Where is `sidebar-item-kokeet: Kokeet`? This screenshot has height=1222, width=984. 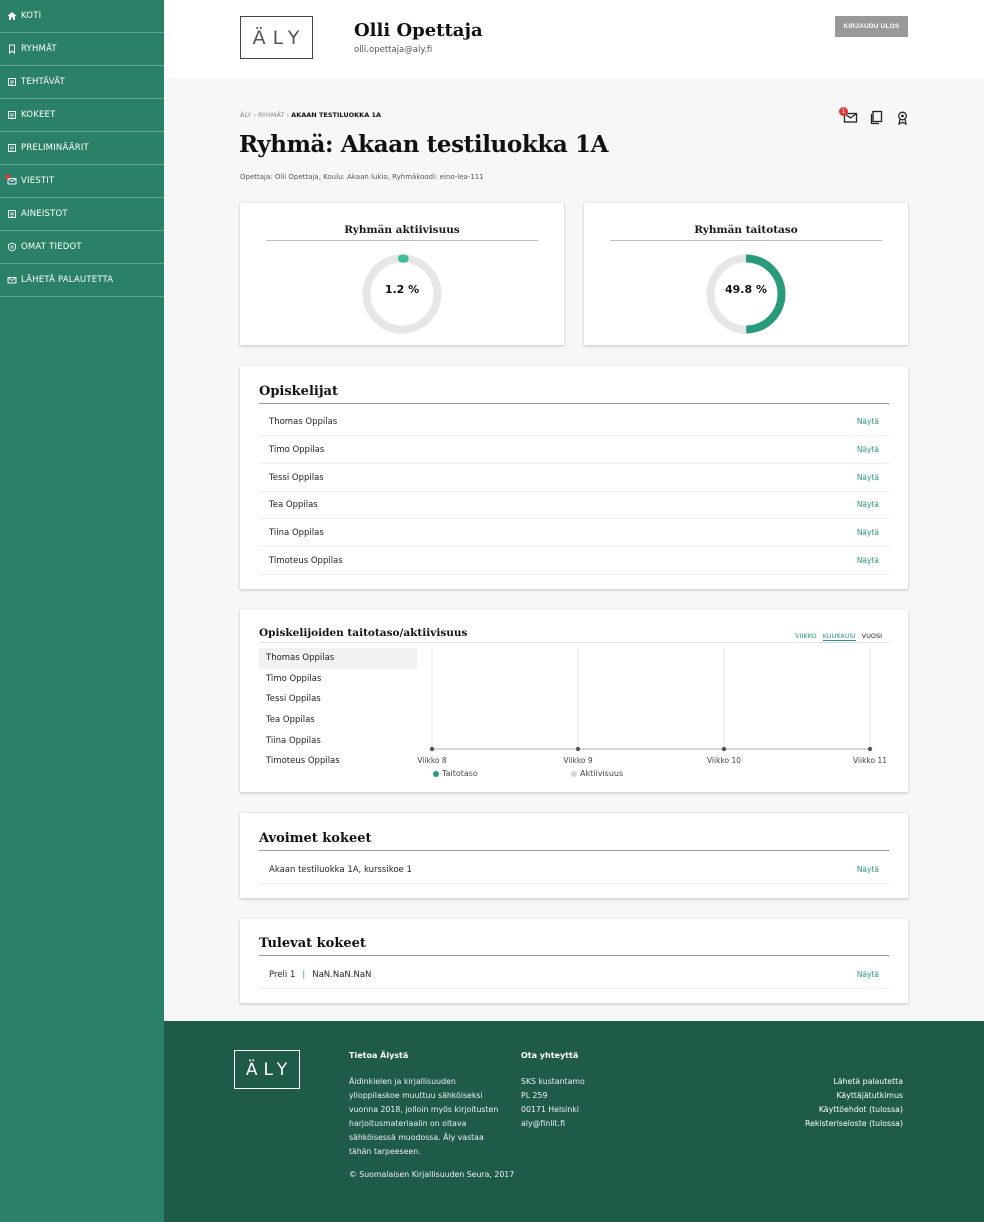
sidebar-item-kokeet: Kokeet is located at coordinates (82, 115).